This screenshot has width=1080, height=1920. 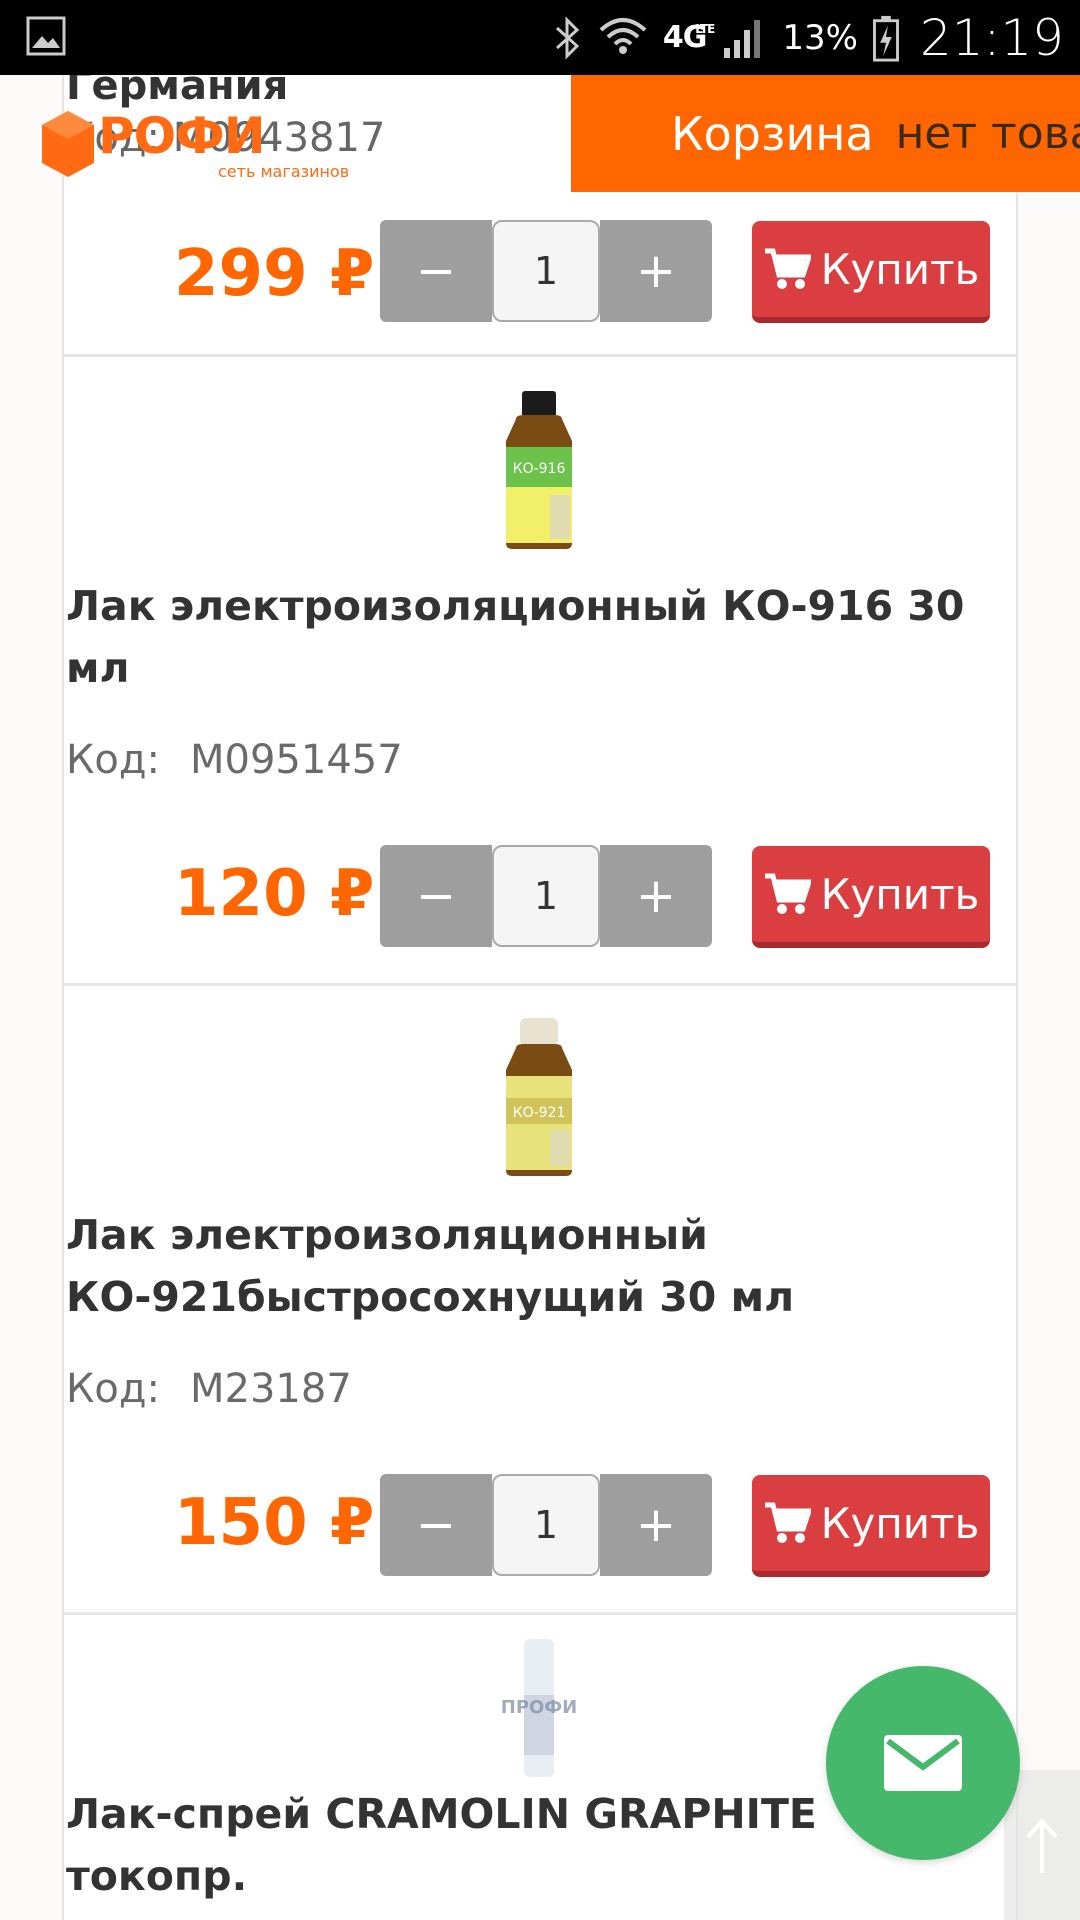 I want to click on bottle-label: КО-916, so click(x=539, y=469).